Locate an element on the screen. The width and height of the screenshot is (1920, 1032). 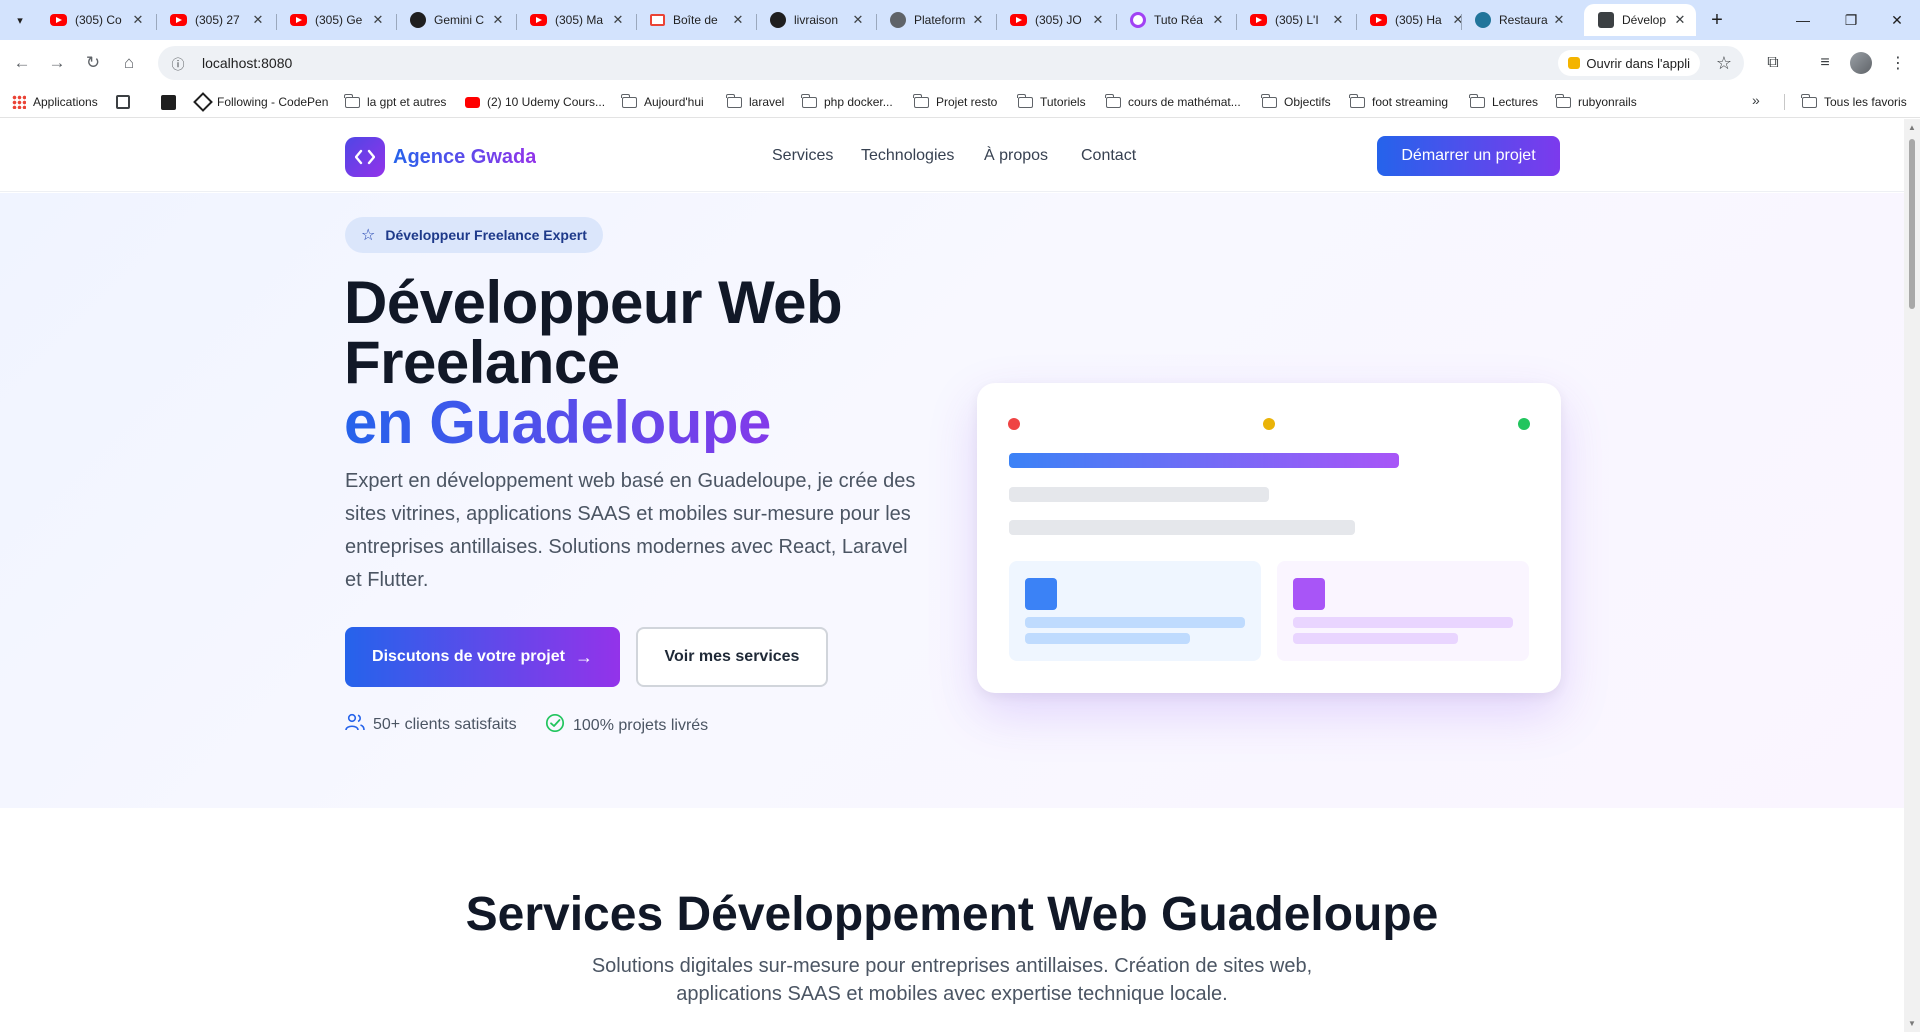
discuss-project-button: Discutons de votre projet → is located at coordinates (482, 657).